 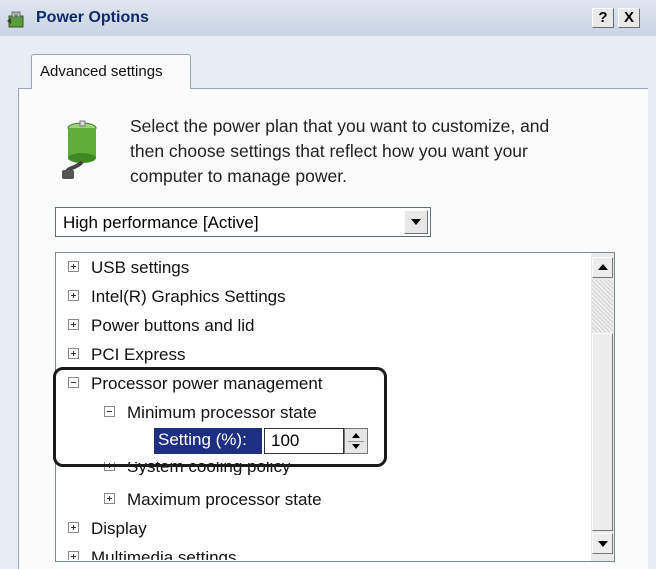 I want to click on vertical-scrollbar, so click(x=602, y=407).